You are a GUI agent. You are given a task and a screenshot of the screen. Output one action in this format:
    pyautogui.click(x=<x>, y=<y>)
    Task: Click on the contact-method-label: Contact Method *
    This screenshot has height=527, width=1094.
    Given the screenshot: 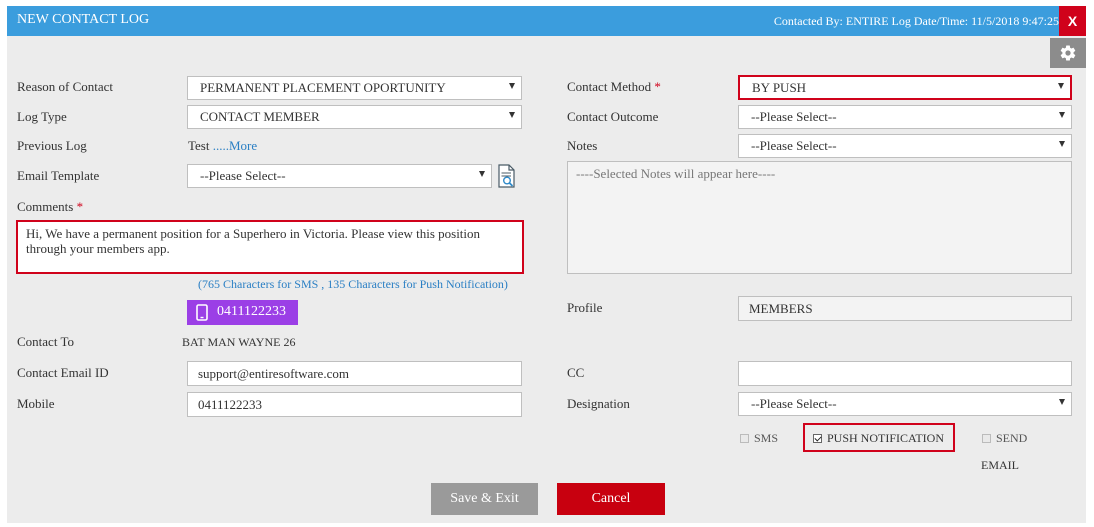 What is the action you would take?
    pyautogui.click(x=614, y=87)
    